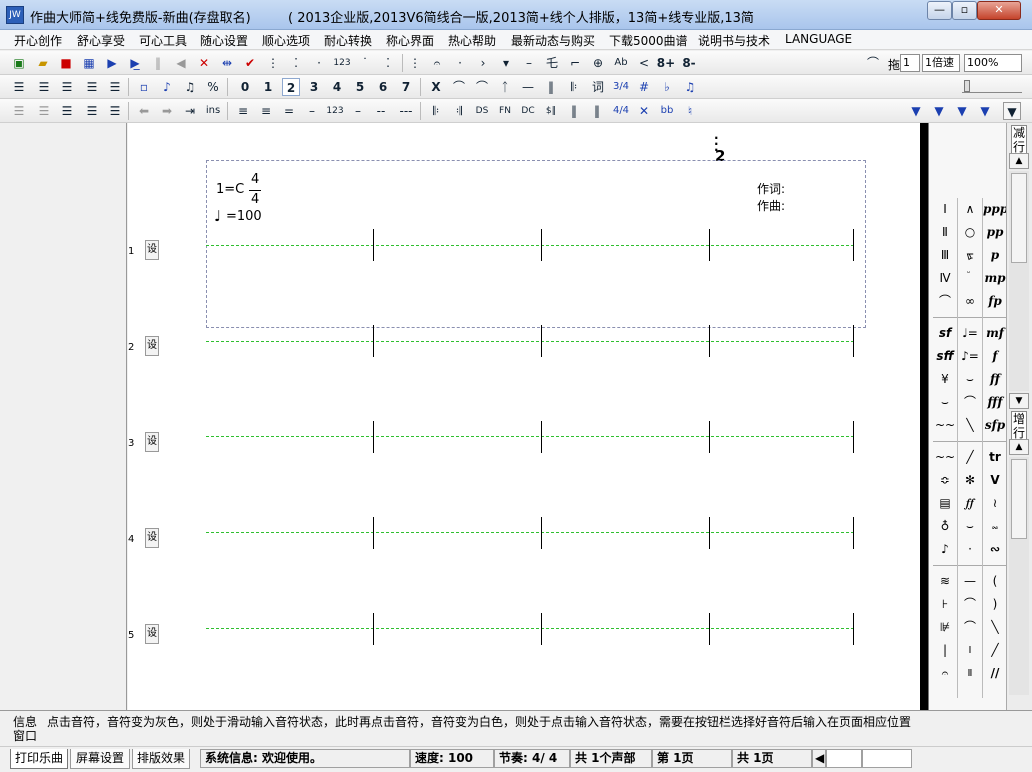  Describe the element at coordinates (39, 759) in the screenshot. I see `tab-print-score: 打印乐曲` at that location.